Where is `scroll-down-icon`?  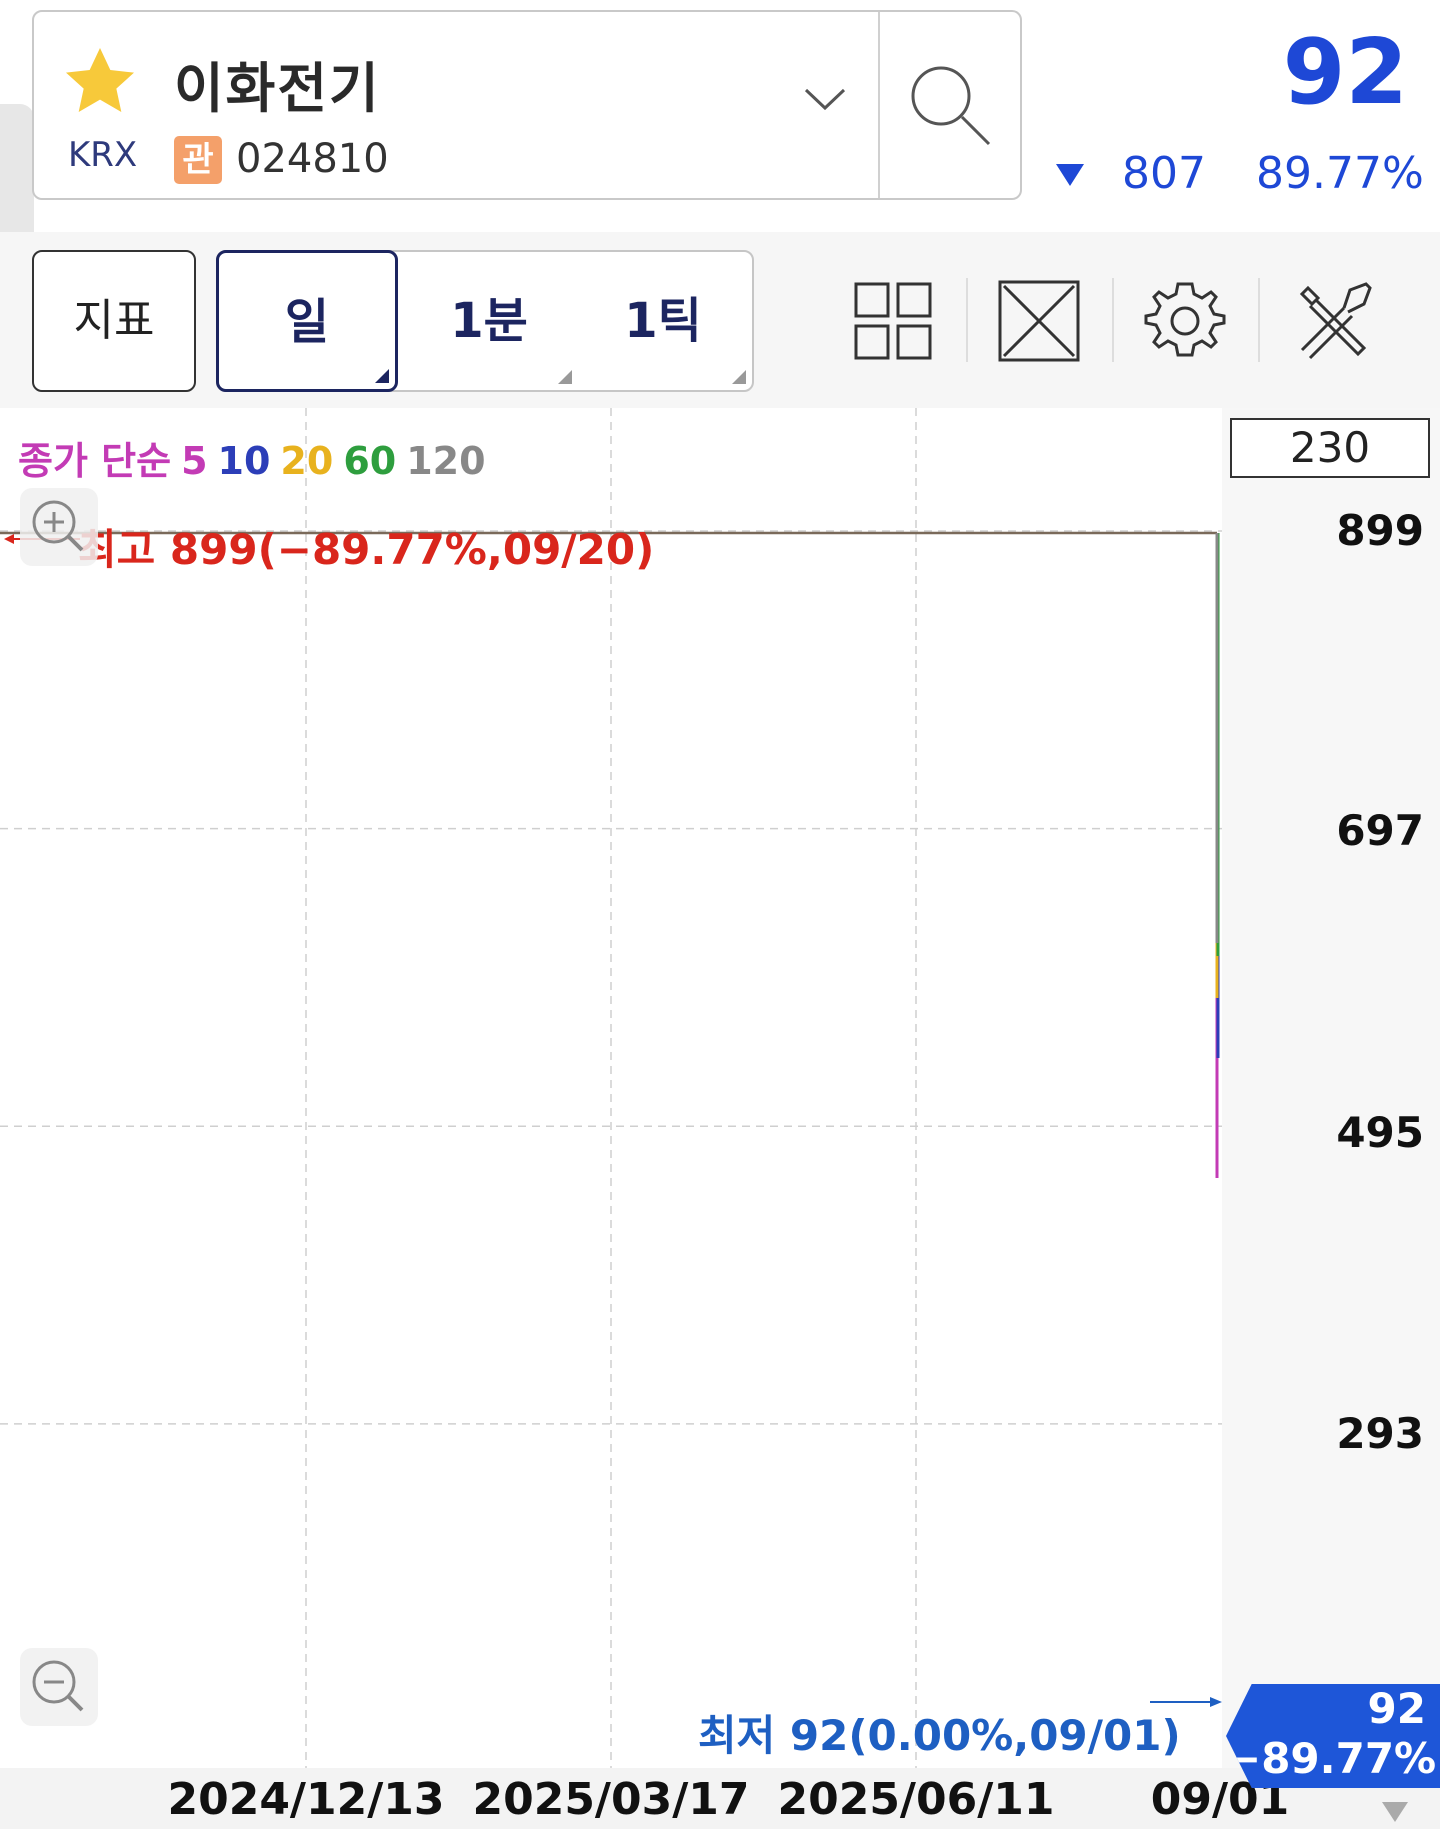 scroll-down-icon is located at coordinates (1395, 1811).